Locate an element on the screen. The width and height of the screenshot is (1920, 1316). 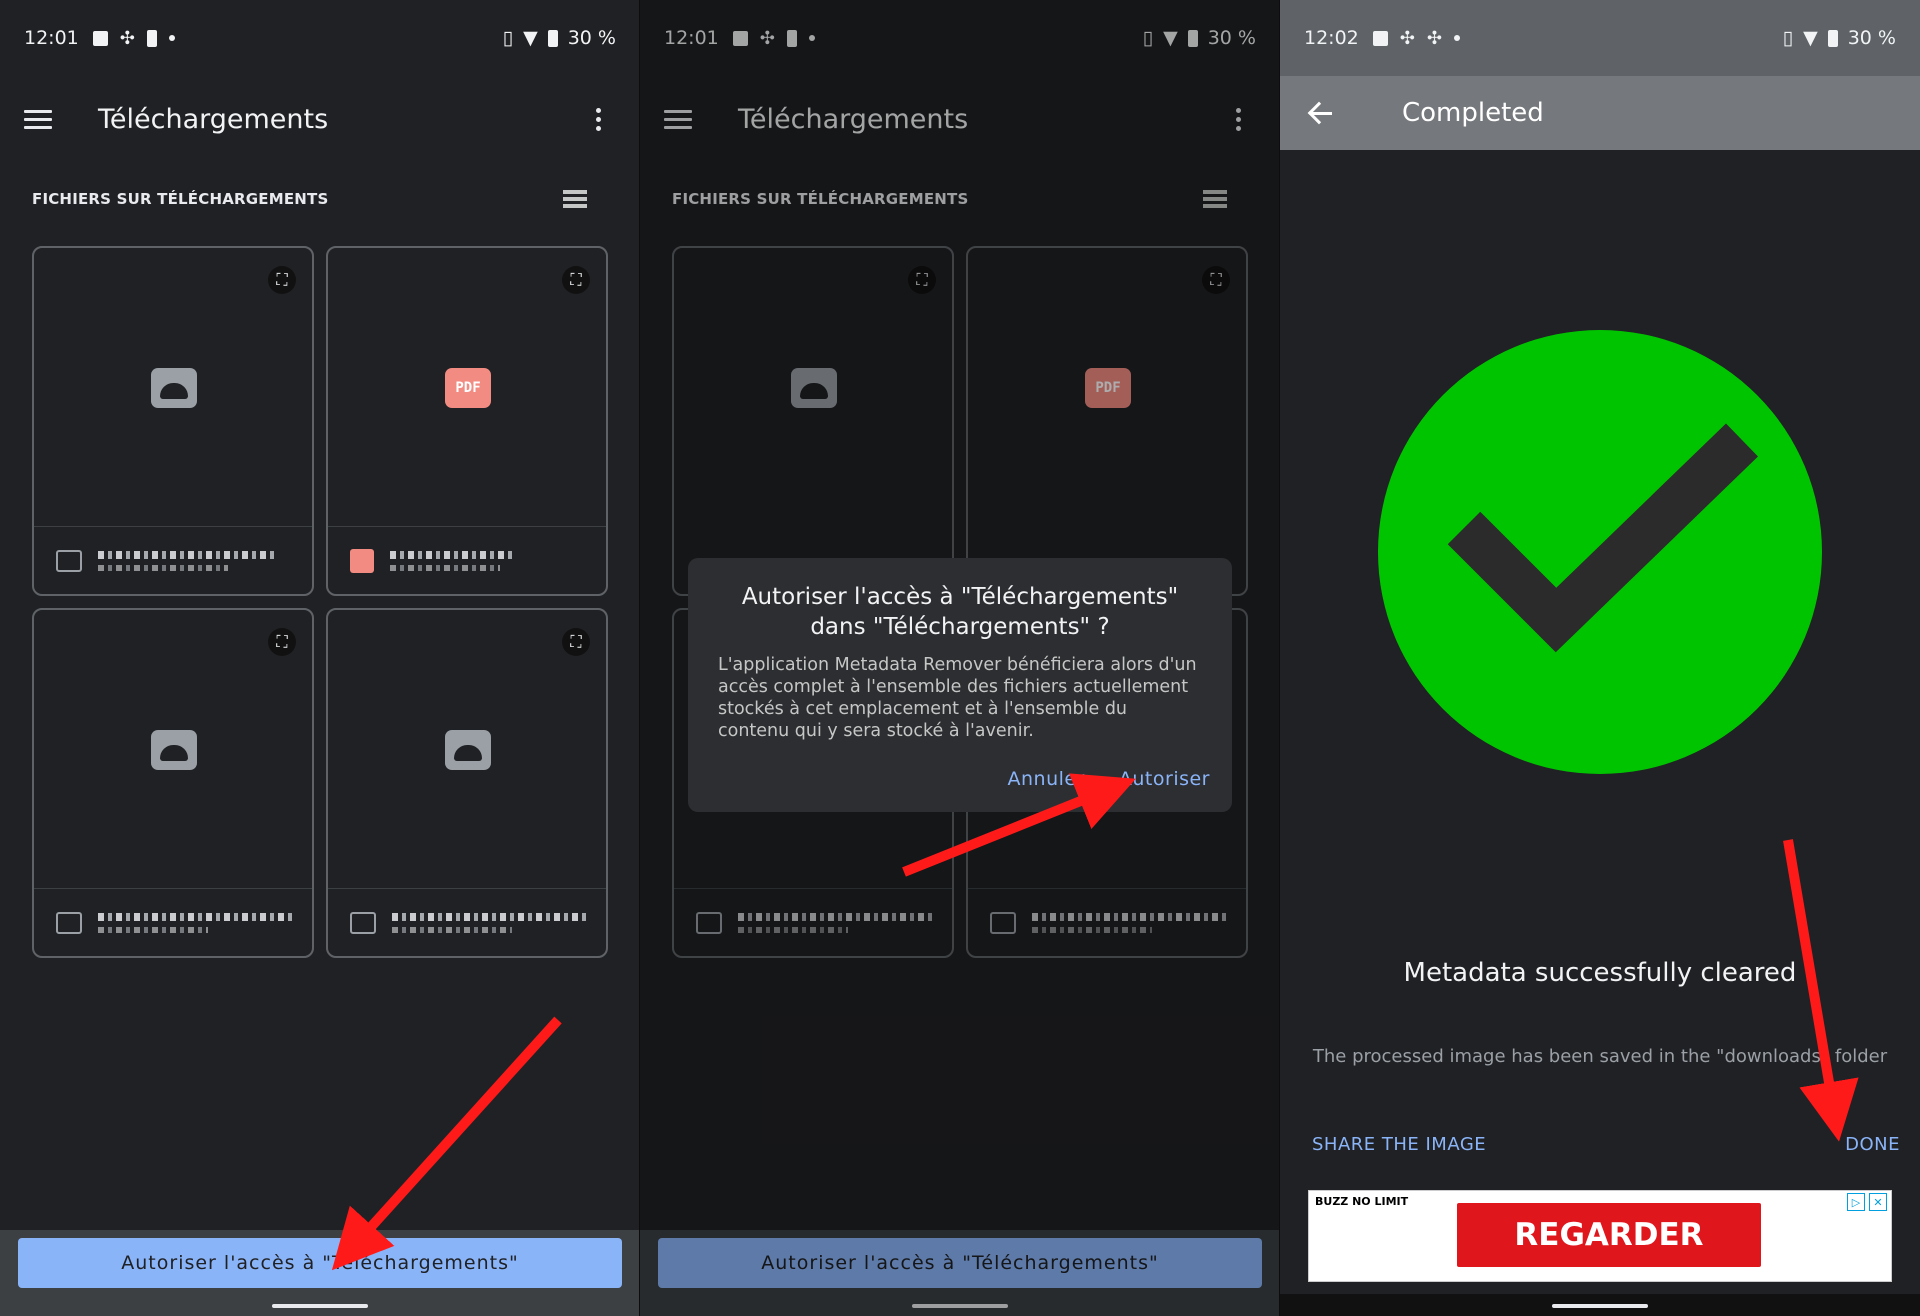
share-image-button: SHARE THE IMAGE is located at coordinates (1399, 1144).